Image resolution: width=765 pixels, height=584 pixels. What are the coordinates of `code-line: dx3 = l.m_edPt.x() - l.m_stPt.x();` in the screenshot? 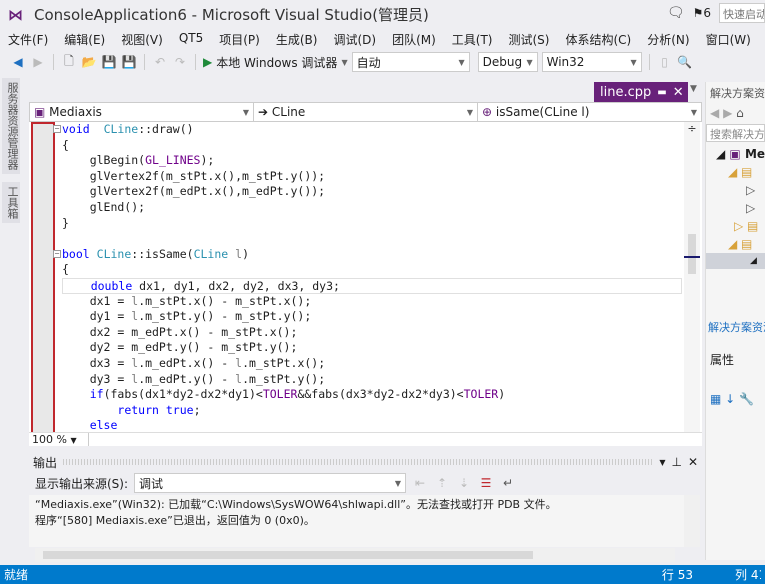 It's located at (372, 364).